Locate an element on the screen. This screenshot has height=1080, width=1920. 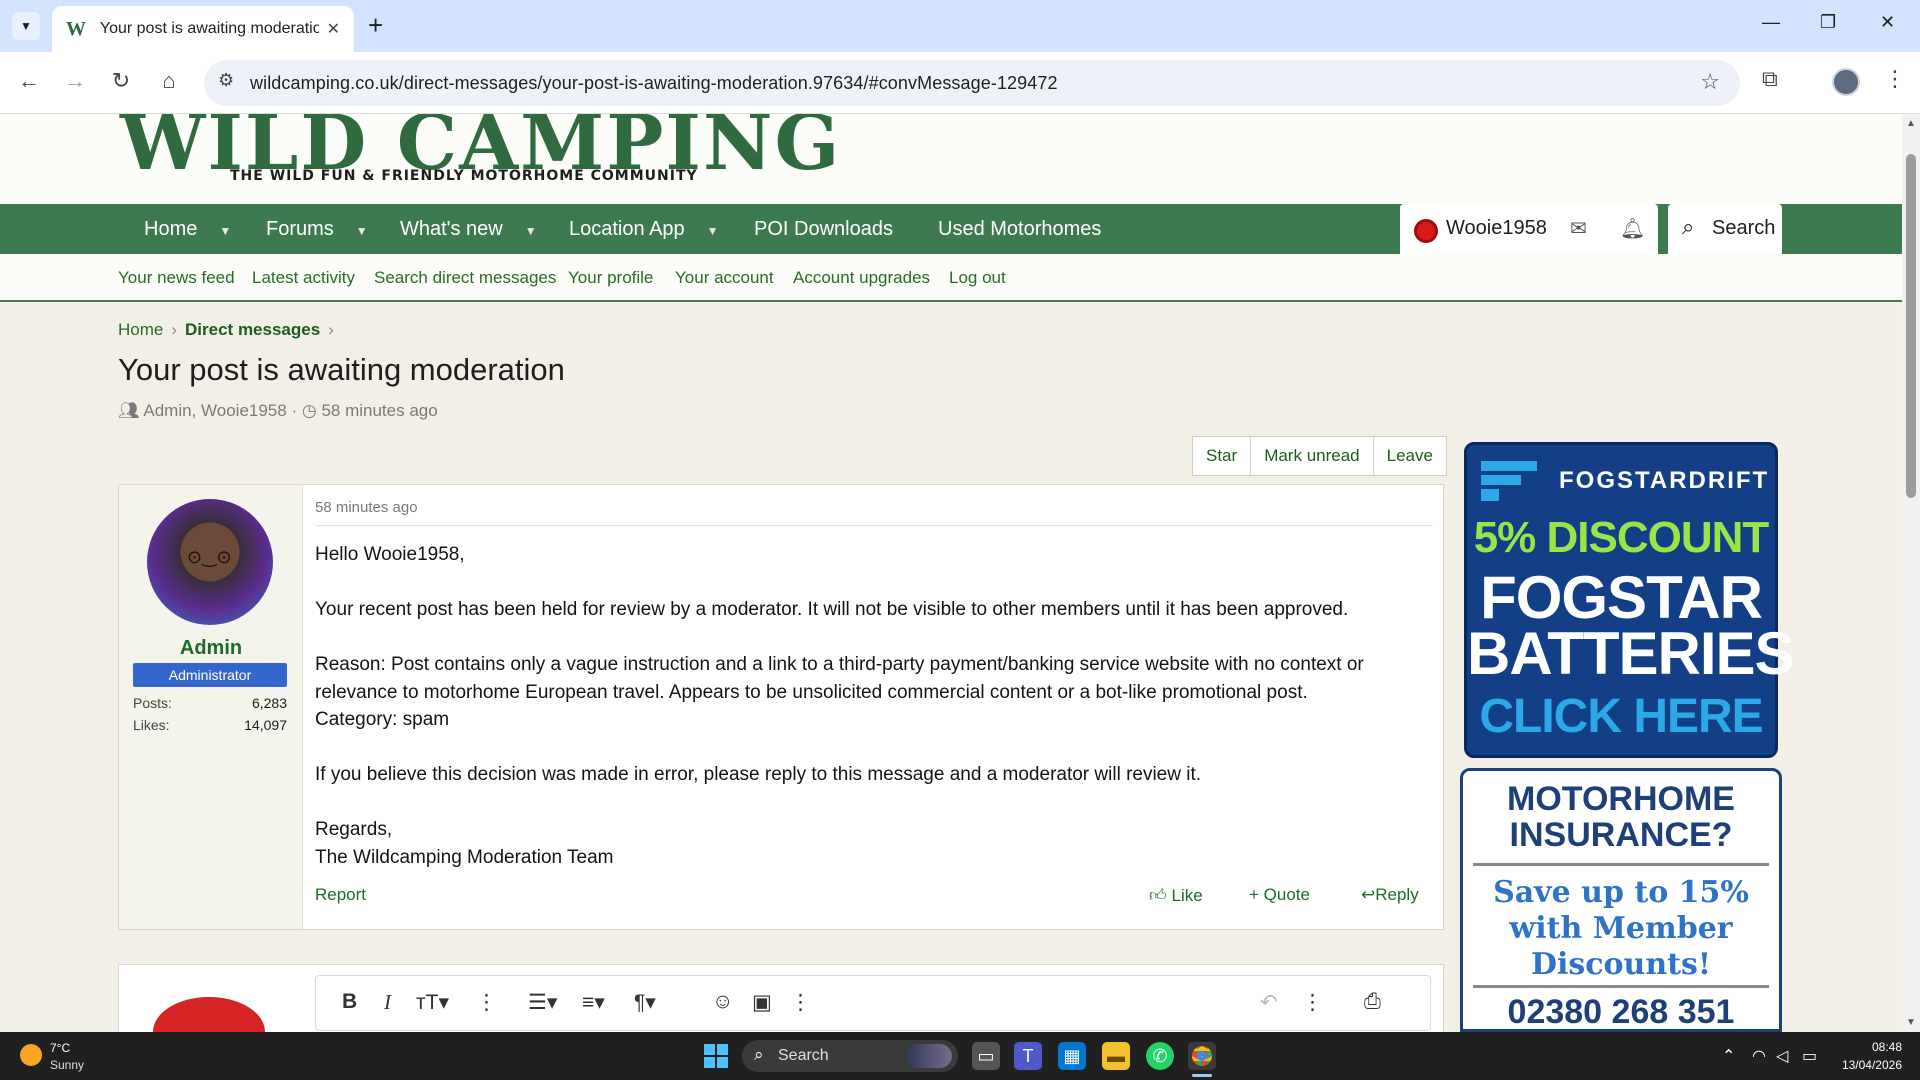
subnav-log-out: Log out is located at coordinates (977, 278).